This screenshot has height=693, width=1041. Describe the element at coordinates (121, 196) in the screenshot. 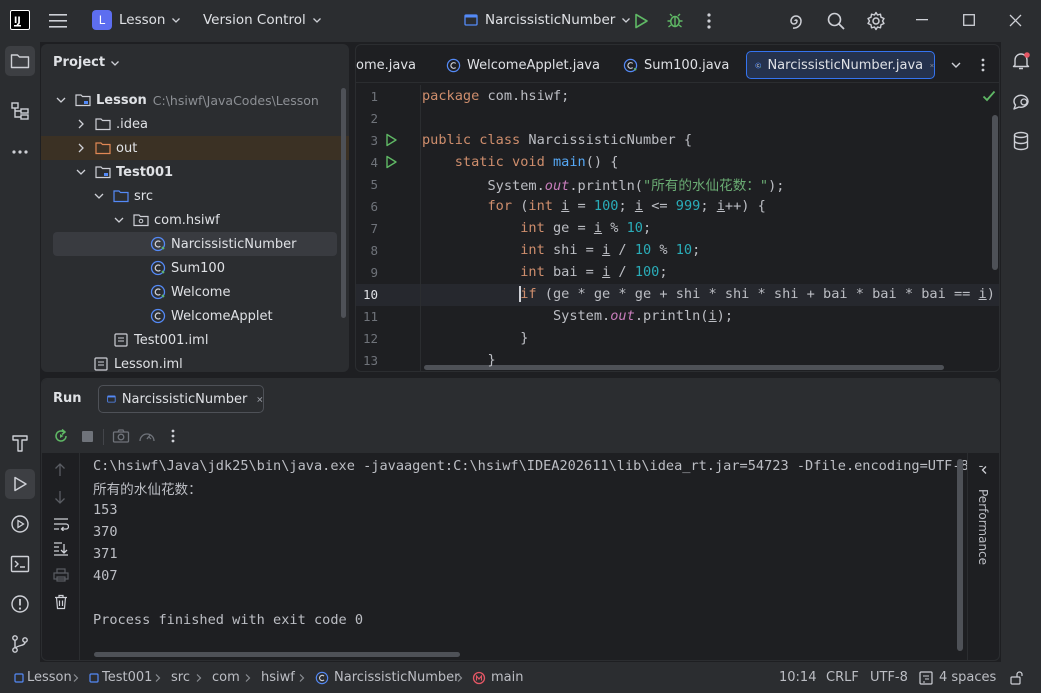

I see `source-folder-icon` at that location.